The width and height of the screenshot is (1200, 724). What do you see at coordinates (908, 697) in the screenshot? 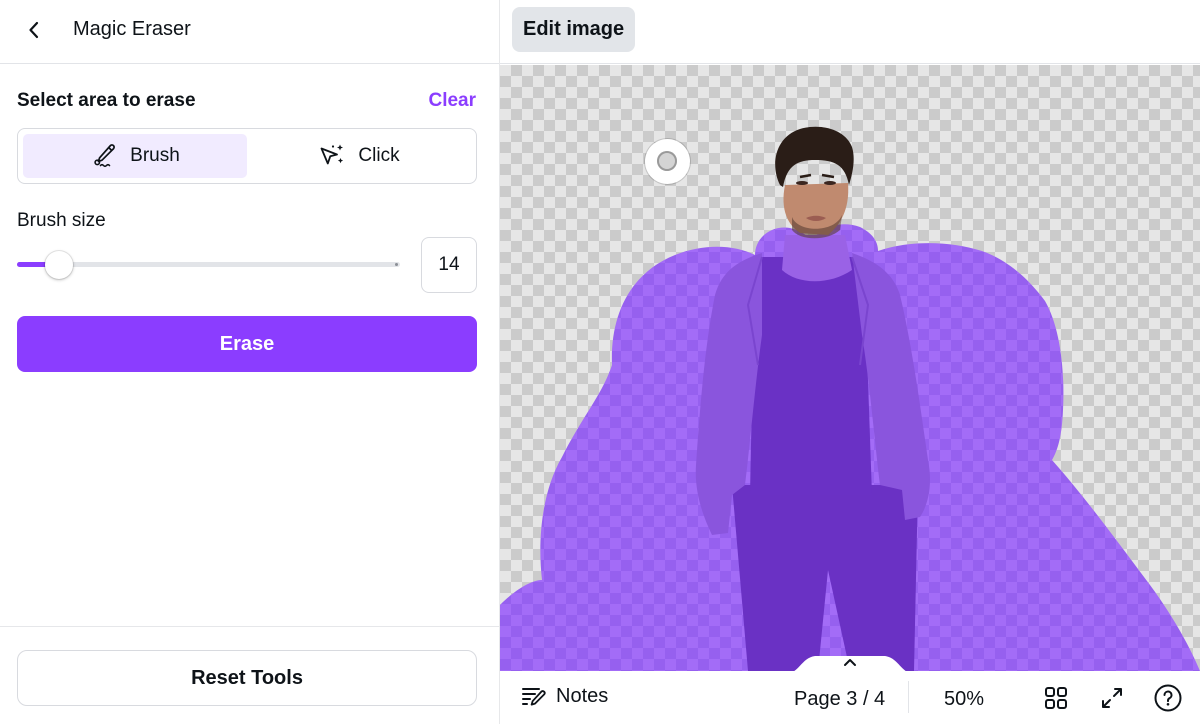
I see `bottom-bar-divider` at bounding box center [908, 697].